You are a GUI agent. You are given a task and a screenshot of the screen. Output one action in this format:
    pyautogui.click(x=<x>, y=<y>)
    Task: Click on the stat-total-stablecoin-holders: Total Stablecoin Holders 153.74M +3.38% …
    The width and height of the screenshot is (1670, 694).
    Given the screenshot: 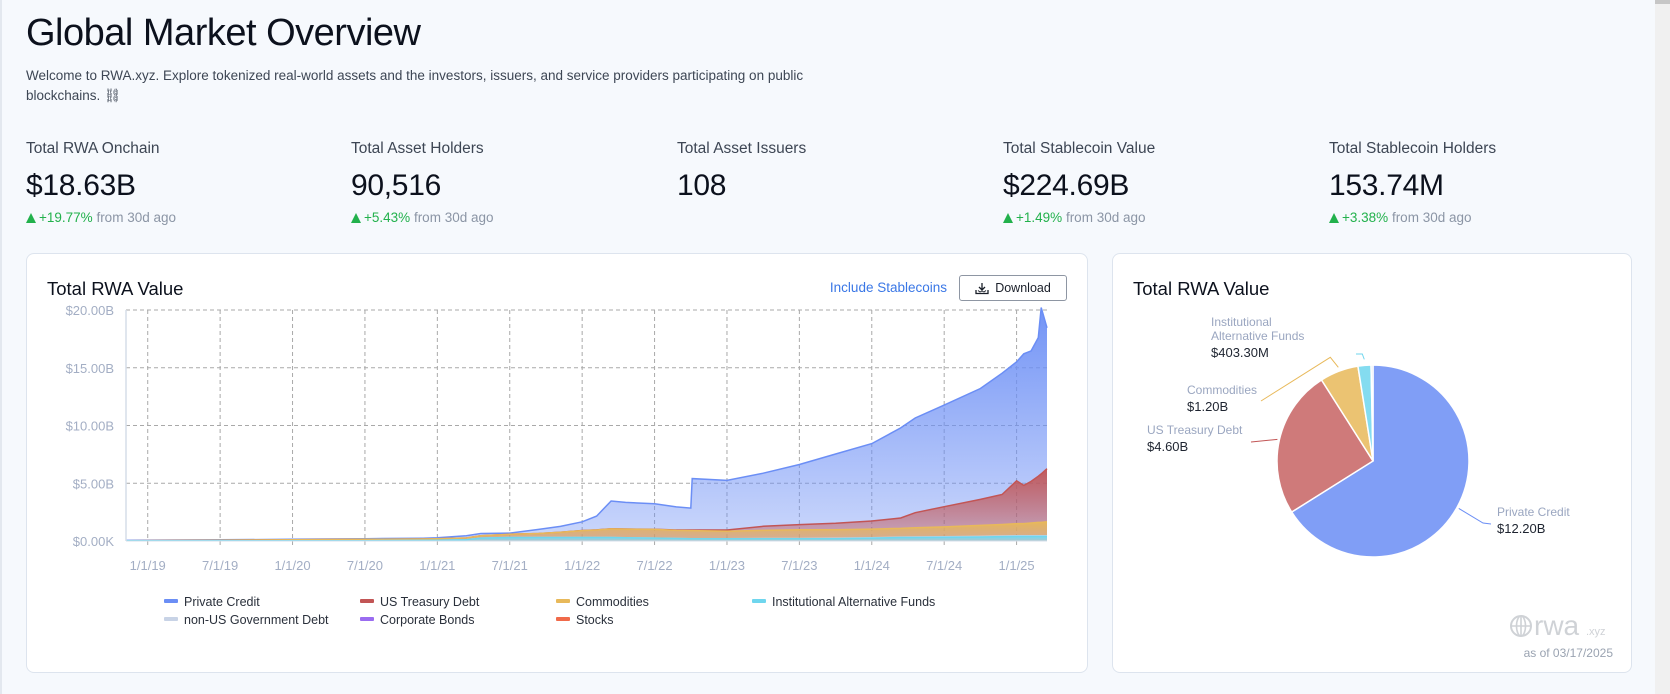 What is the action you would take?
    pyautogui.click(x=1479, y=182)
    